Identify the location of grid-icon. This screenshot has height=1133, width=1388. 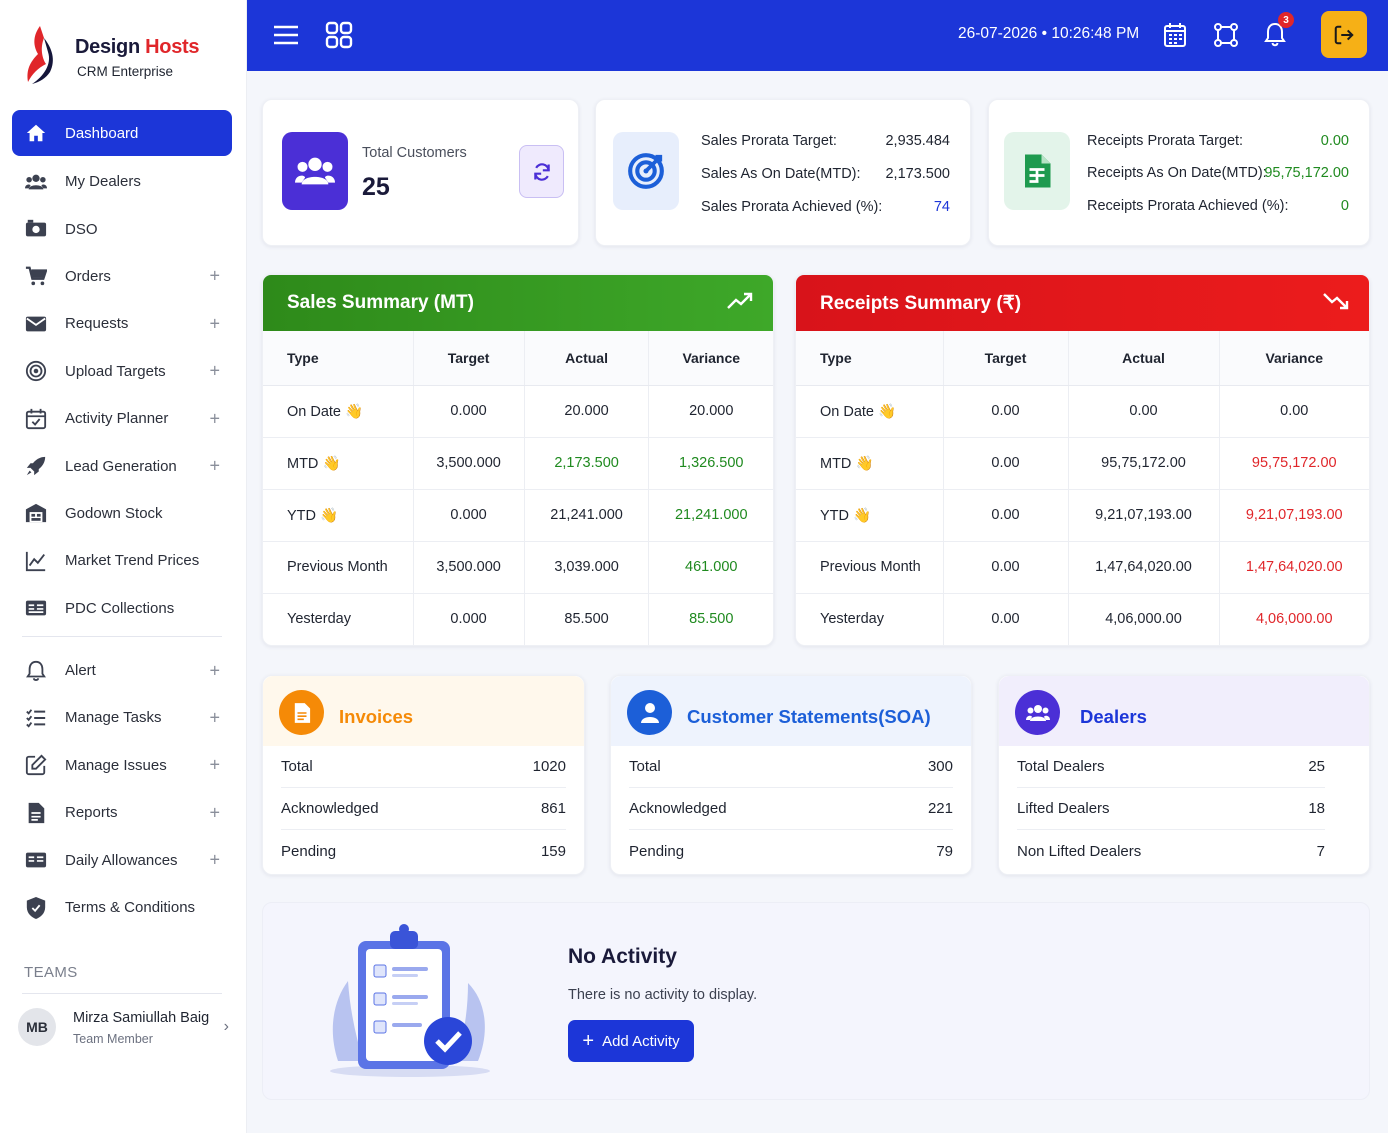
(339, 35).